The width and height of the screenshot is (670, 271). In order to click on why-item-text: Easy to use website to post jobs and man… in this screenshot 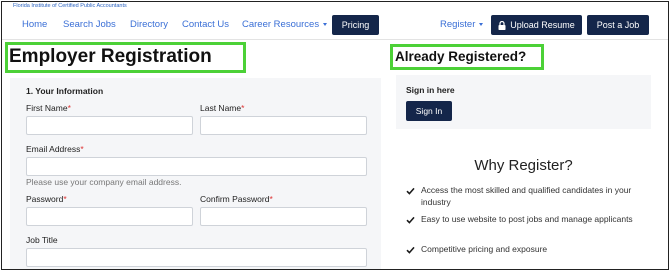, I will do `click(527, 219)`.